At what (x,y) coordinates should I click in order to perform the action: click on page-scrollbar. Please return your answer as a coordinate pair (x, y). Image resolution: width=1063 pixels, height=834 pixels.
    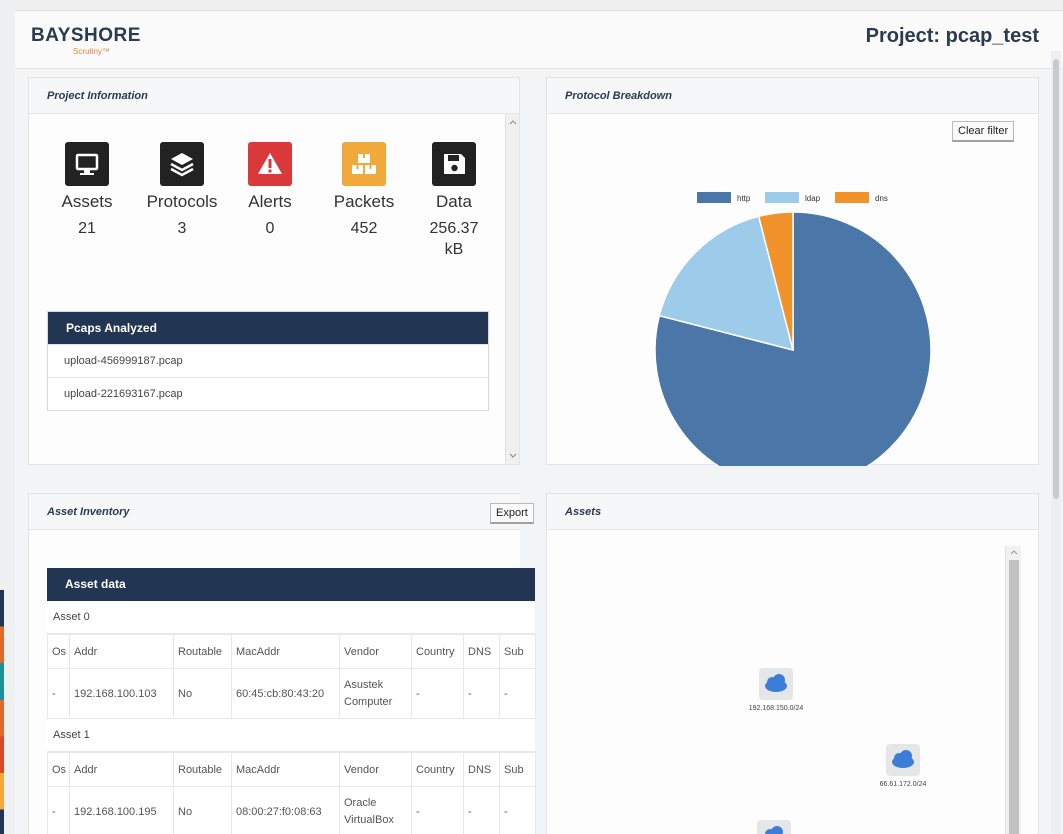
    Looking at the image, I should click on (1056, 442).